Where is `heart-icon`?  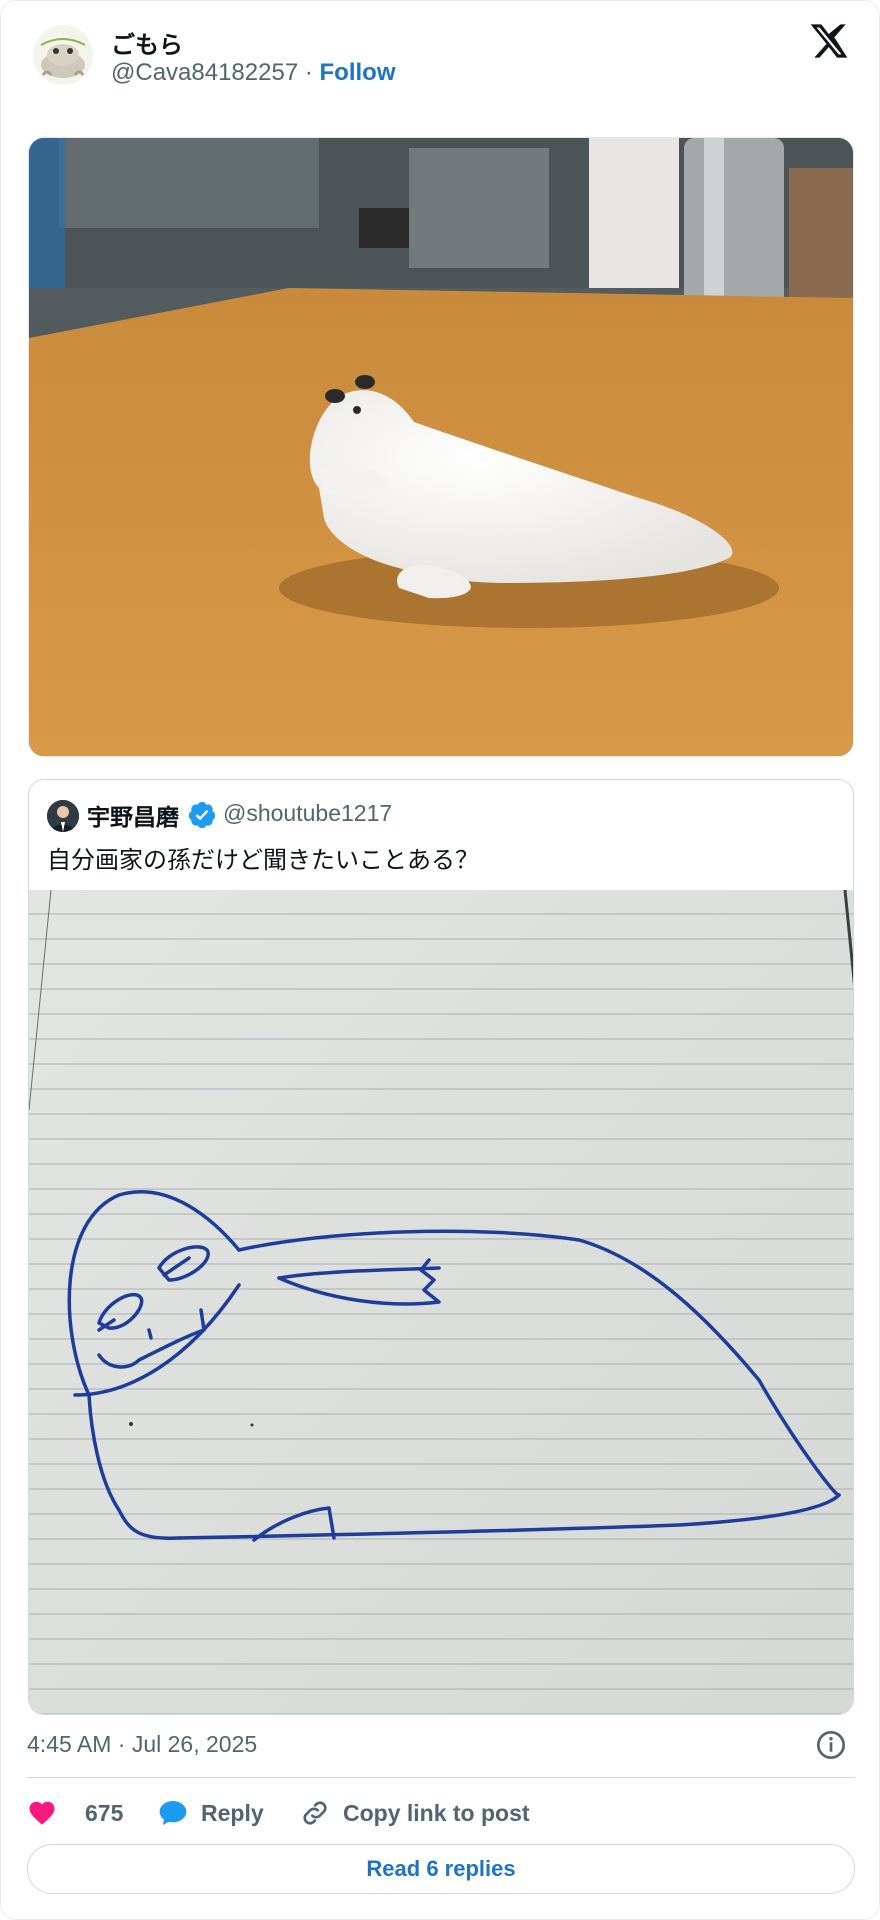 heart-icon is located at coordinates (42, 1813).